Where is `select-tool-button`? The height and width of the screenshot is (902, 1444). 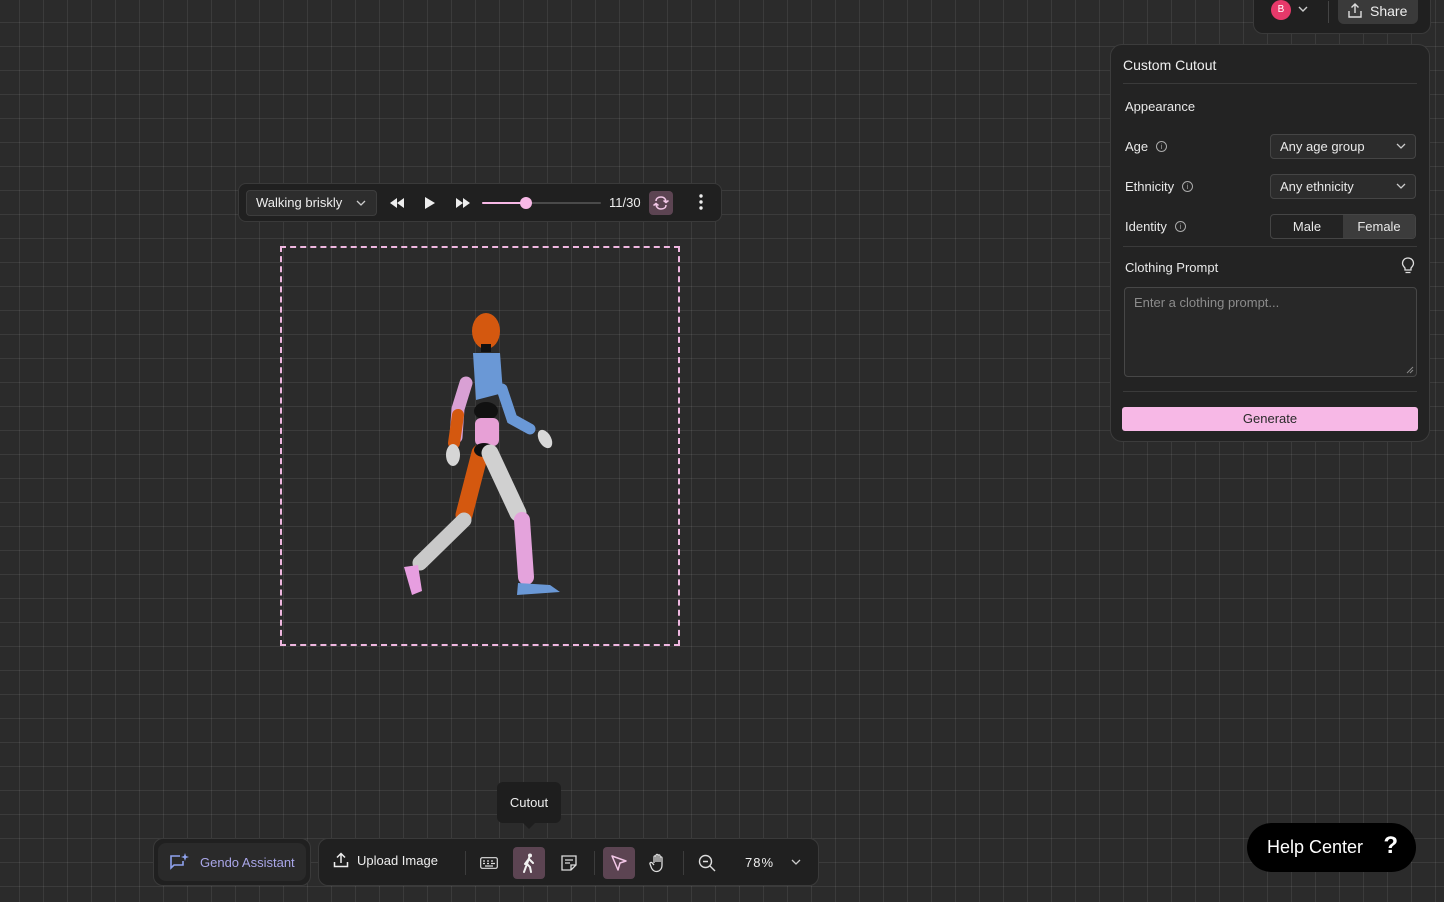 select-tool-button is located at coordinates (619, 863).